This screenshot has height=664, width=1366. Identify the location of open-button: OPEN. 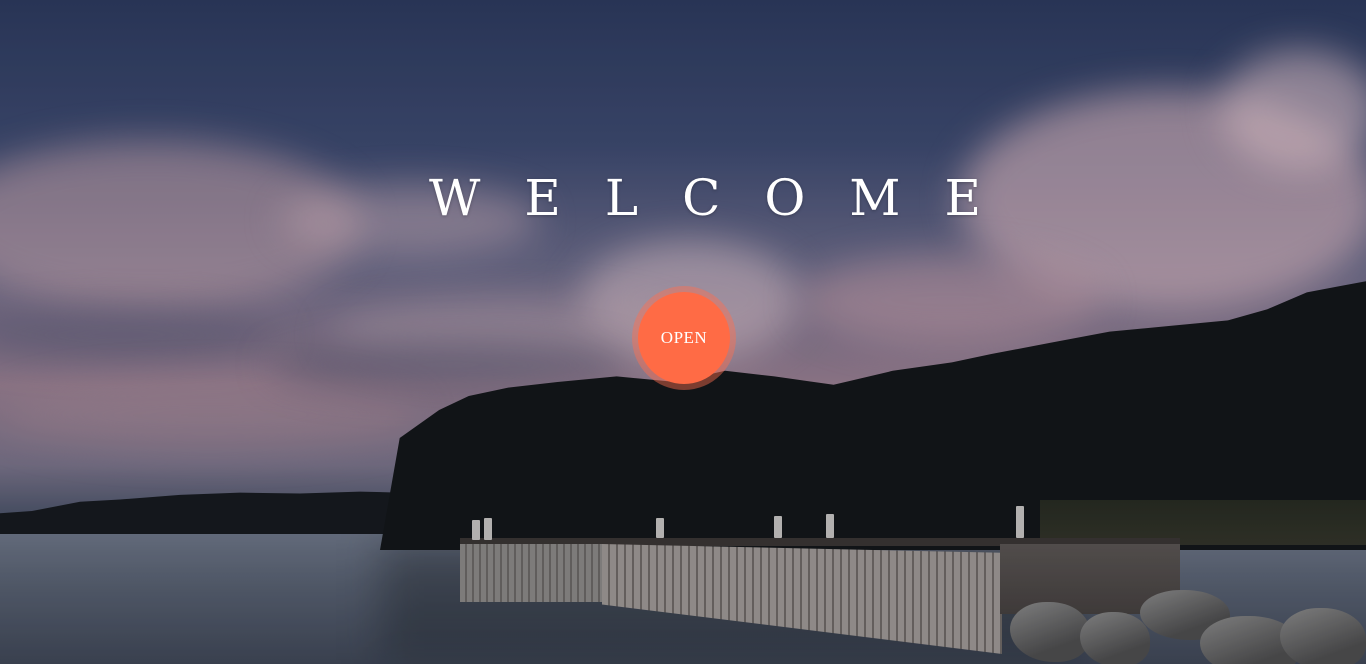
(684, 338).